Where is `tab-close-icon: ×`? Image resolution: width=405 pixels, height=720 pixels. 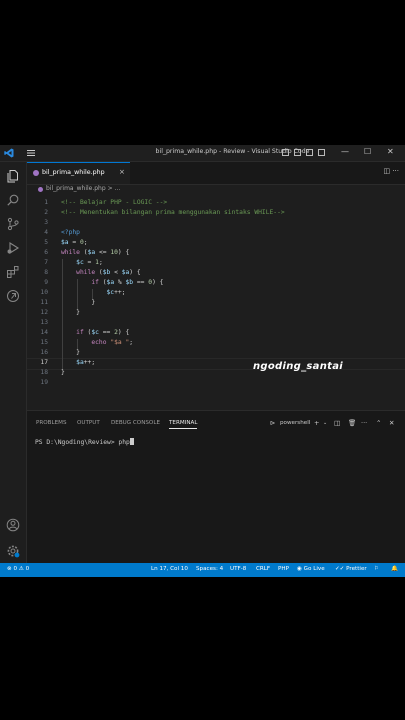 tab-close-icon: × is located at coordinates (122, 172).